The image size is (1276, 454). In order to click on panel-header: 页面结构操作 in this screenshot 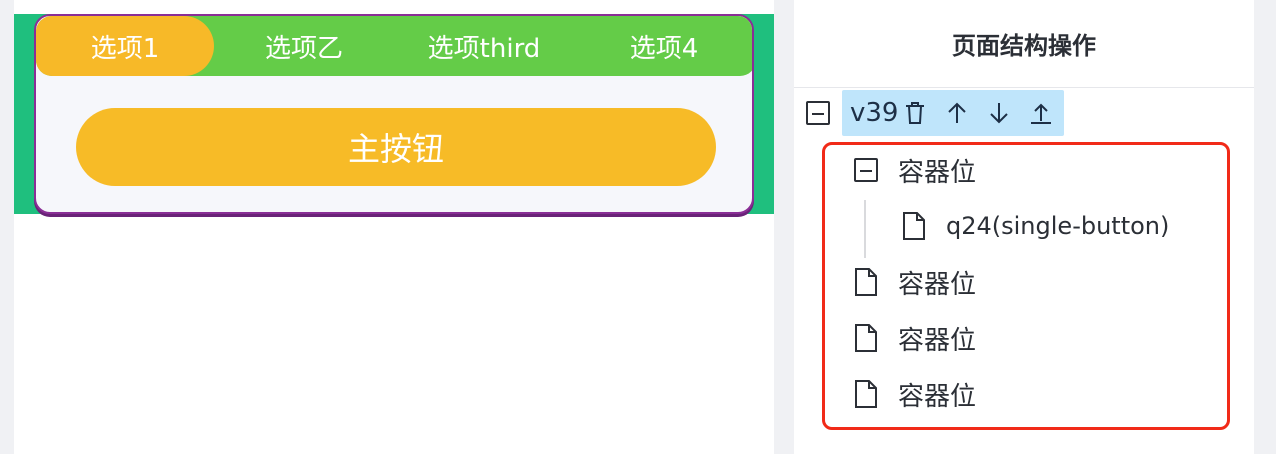, I will do `click(1024, 44)`.